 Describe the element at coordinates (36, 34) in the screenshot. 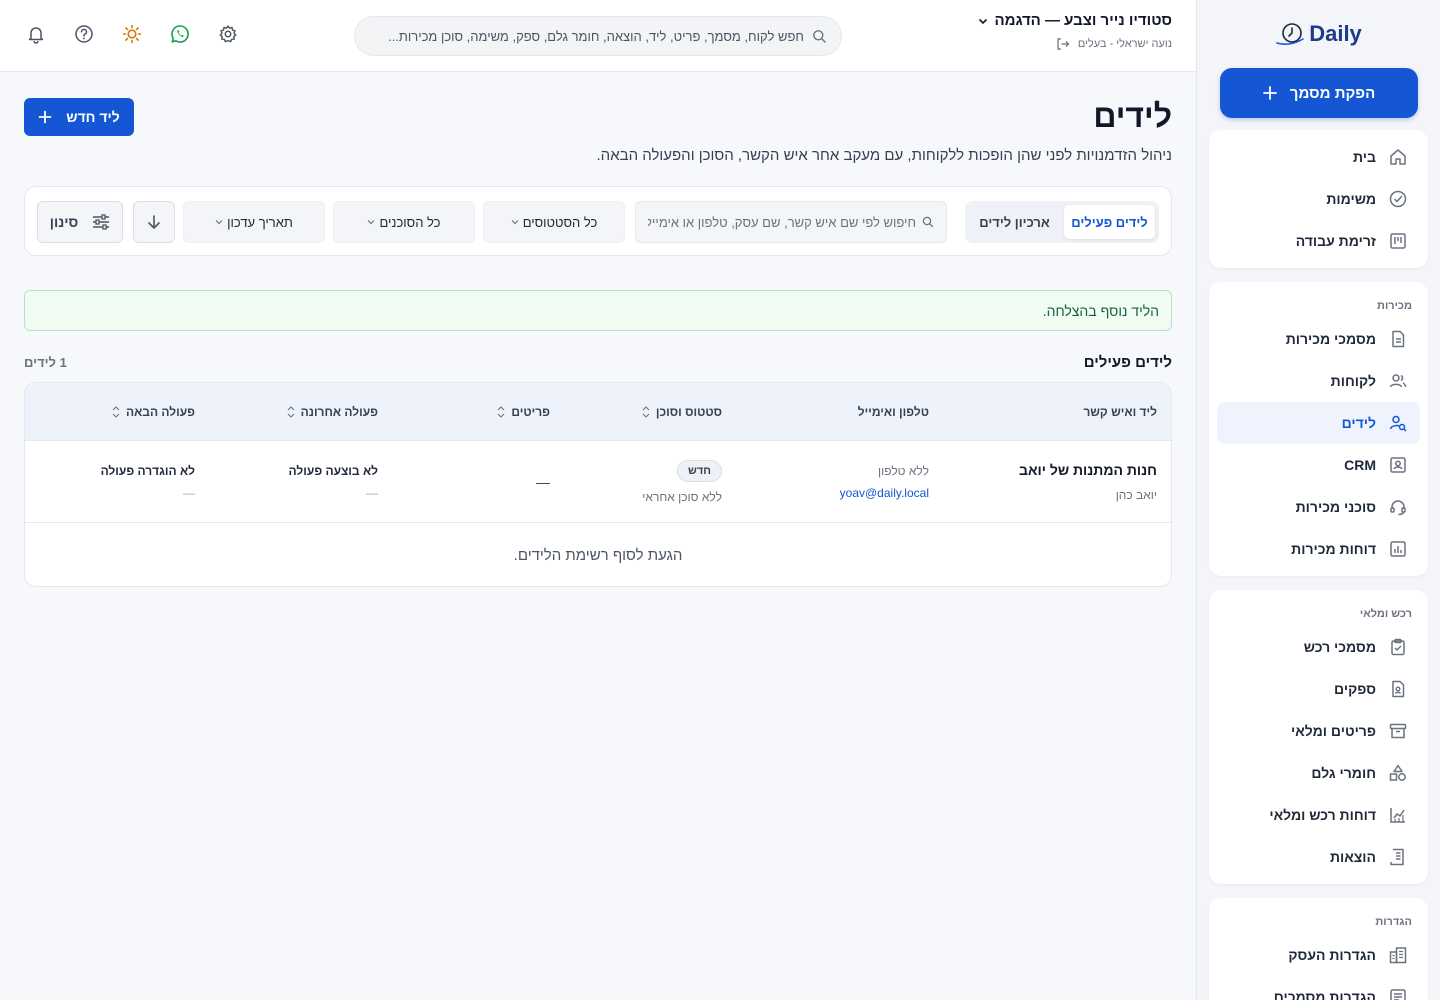

I see `bell-icon` at that location.